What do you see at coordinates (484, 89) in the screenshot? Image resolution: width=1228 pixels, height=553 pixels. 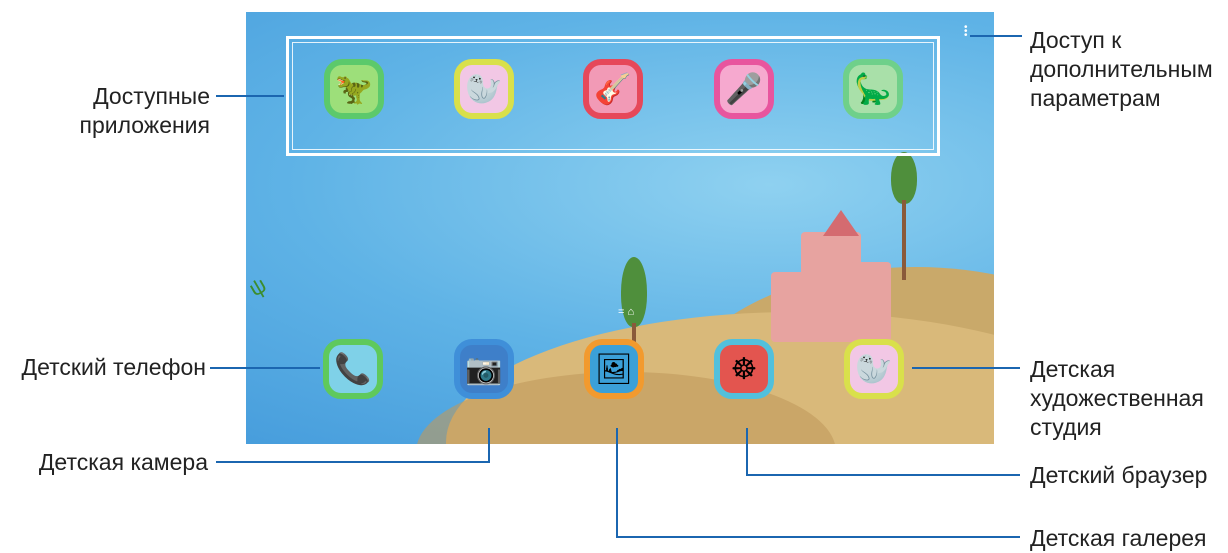 I see `artist-app-icon: 🦭` at bounding box center [484, 89].